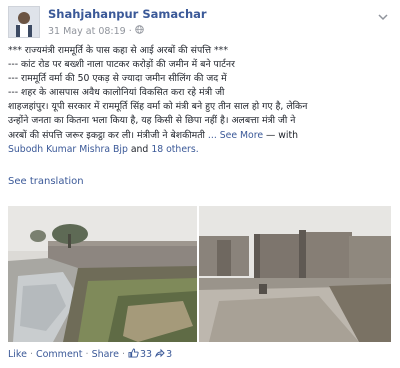 Image resolution: width=400 pixels, height=368 pixels. Describe the element at coordinates (200, 150) in the screenshot. I see `tagged-line: Subodh Kumar Mishra Bjp and 18 others.` at that location.